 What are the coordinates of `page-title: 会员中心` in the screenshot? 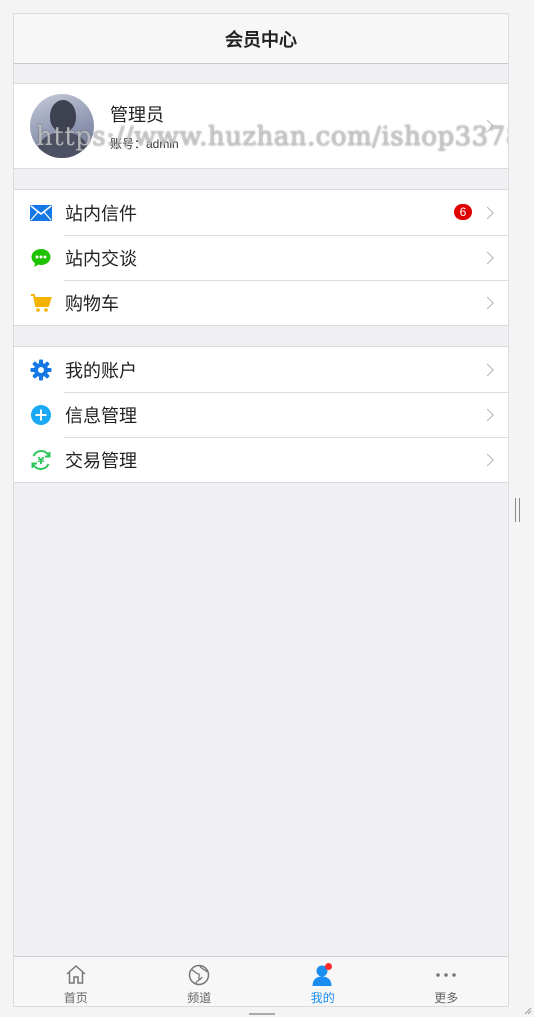 It's located at (261, 39).